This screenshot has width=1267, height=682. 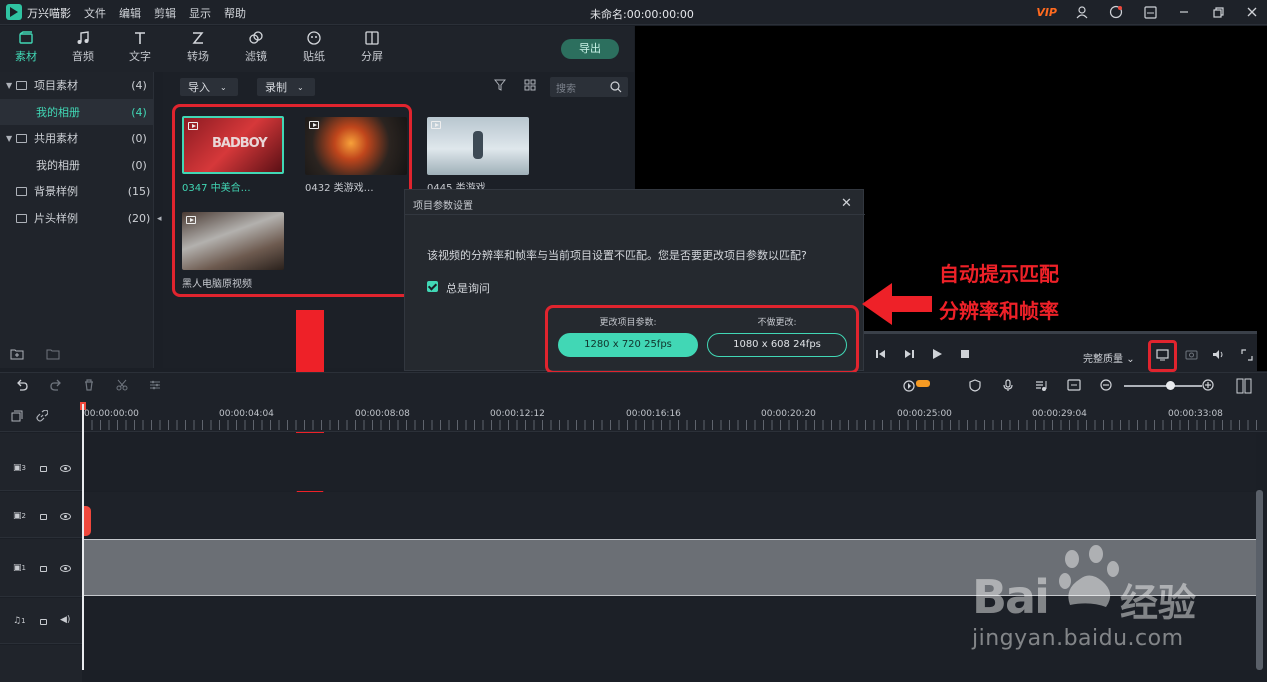 I want to click on library-item-shared-media: ▼ 共用素材 (0), so click(x=77, y=138).